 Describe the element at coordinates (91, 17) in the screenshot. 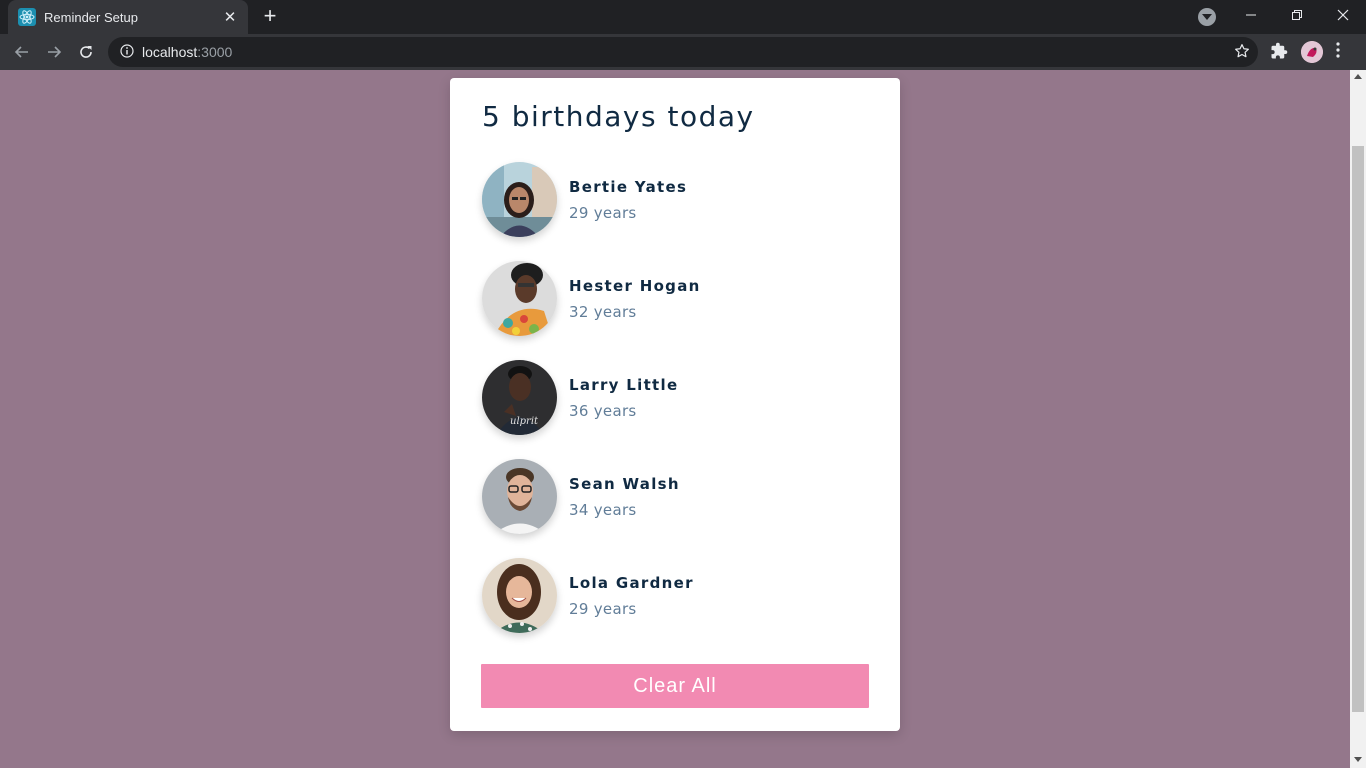

I see `tab-title: Reminder Setup` at that location.